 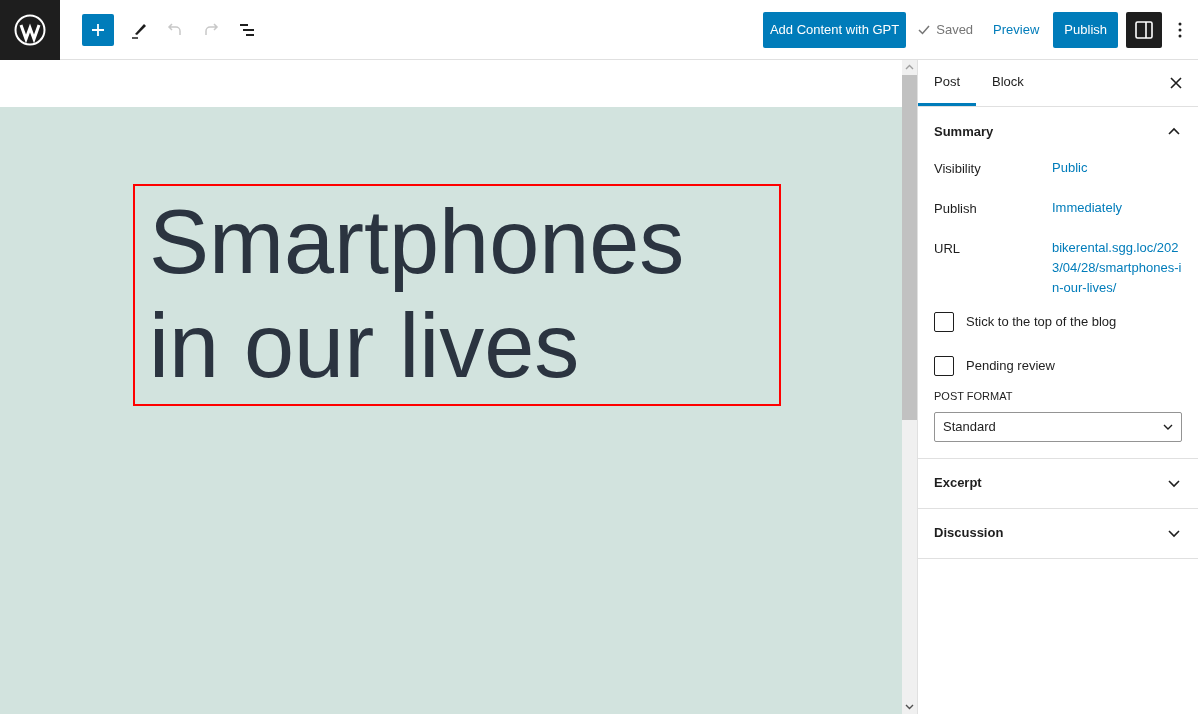 I want to click on field-value-link: Public, so click(x=1117, y=168).